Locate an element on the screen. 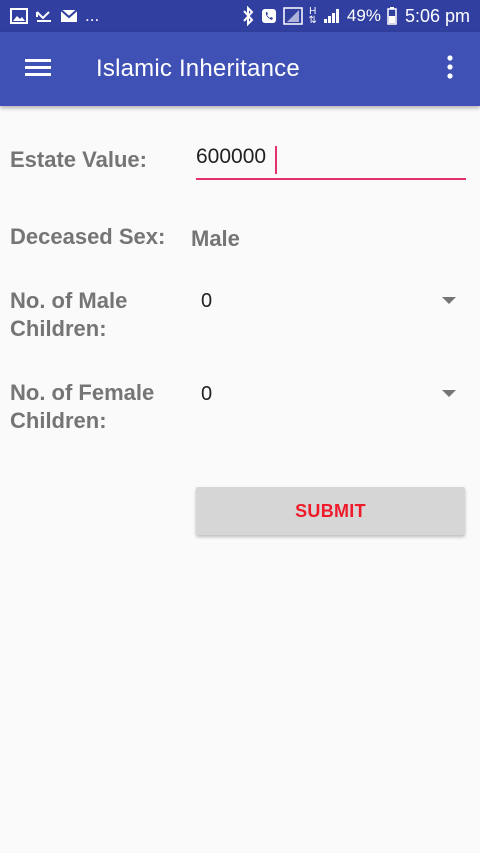 The image size is (480, 853). submit-button: SUBMIT is located at coordinates (330, 511).